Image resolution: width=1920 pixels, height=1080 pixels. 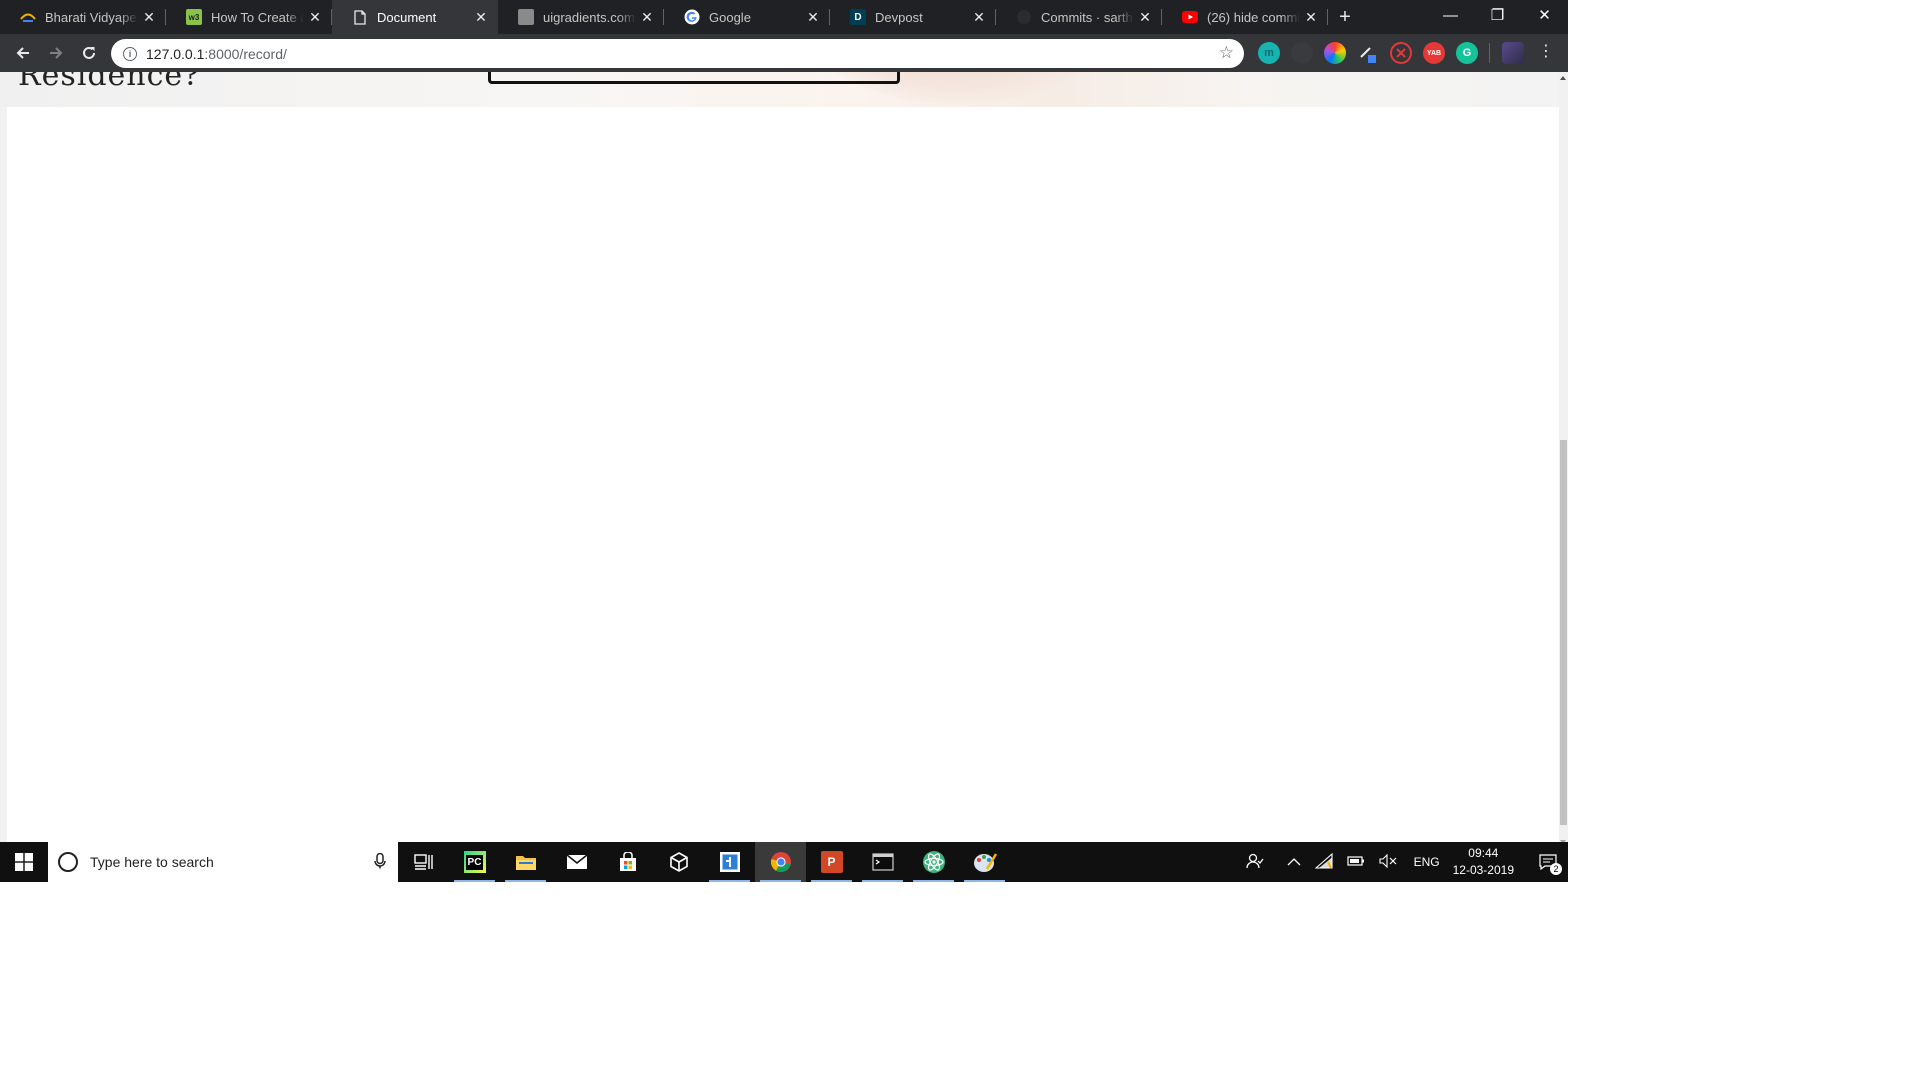 I want to click on toolbar-divider, so click(x=1489, y=53).